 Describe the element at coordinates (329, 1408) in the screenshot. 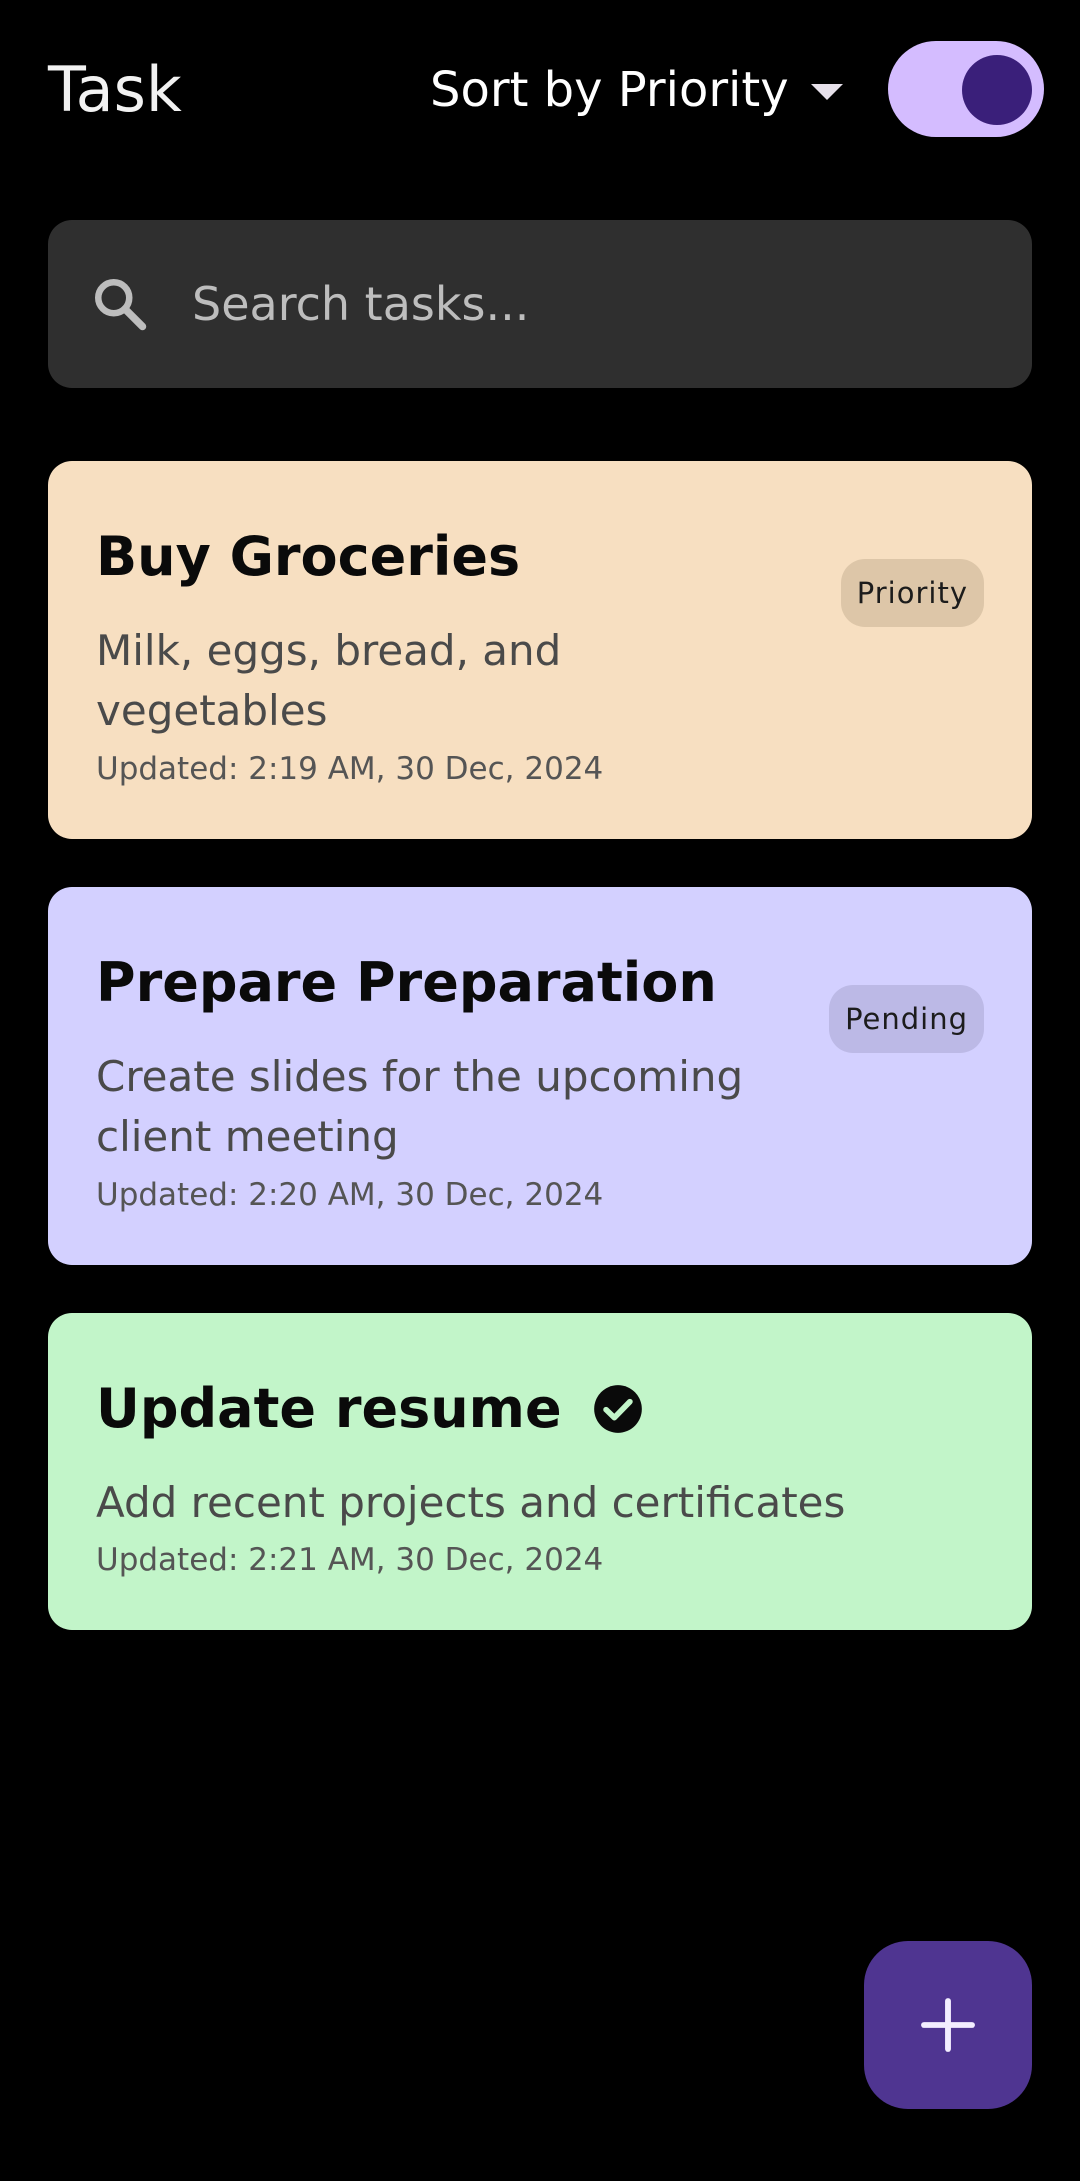

I see `task-title: Update resume` at that location.